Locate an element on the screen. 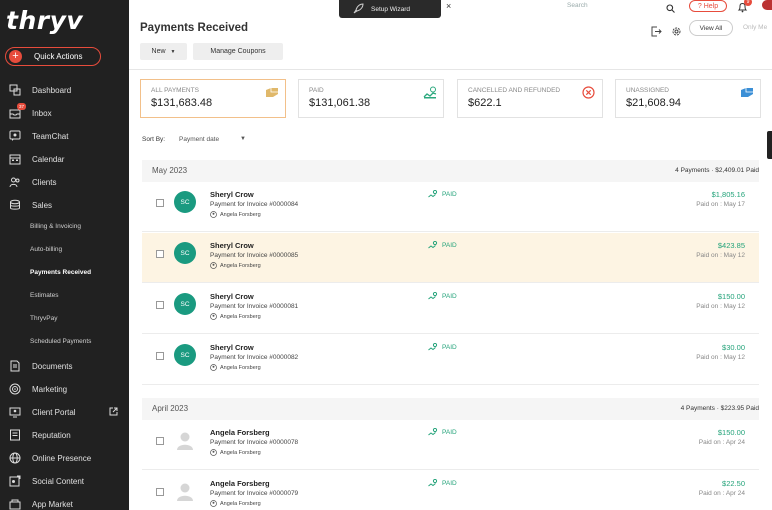  paid-date: Paid on : May 12 is located at coordinates (720, 255).